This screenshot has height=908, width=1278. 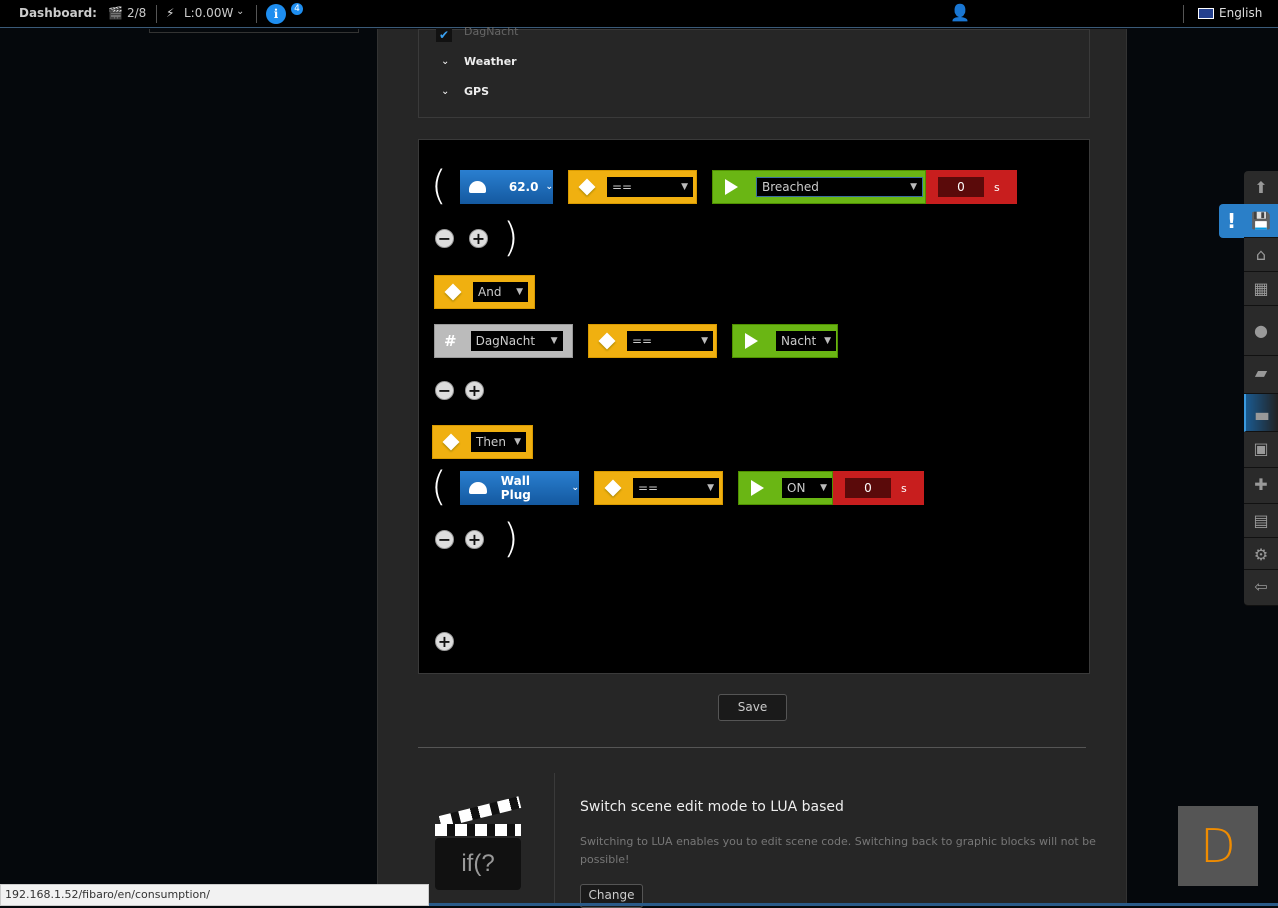 What do you see at coordinates (1261, 255) in the screenshot?
I see `home-icon: ⌂` at bounding box center [1261, 255].